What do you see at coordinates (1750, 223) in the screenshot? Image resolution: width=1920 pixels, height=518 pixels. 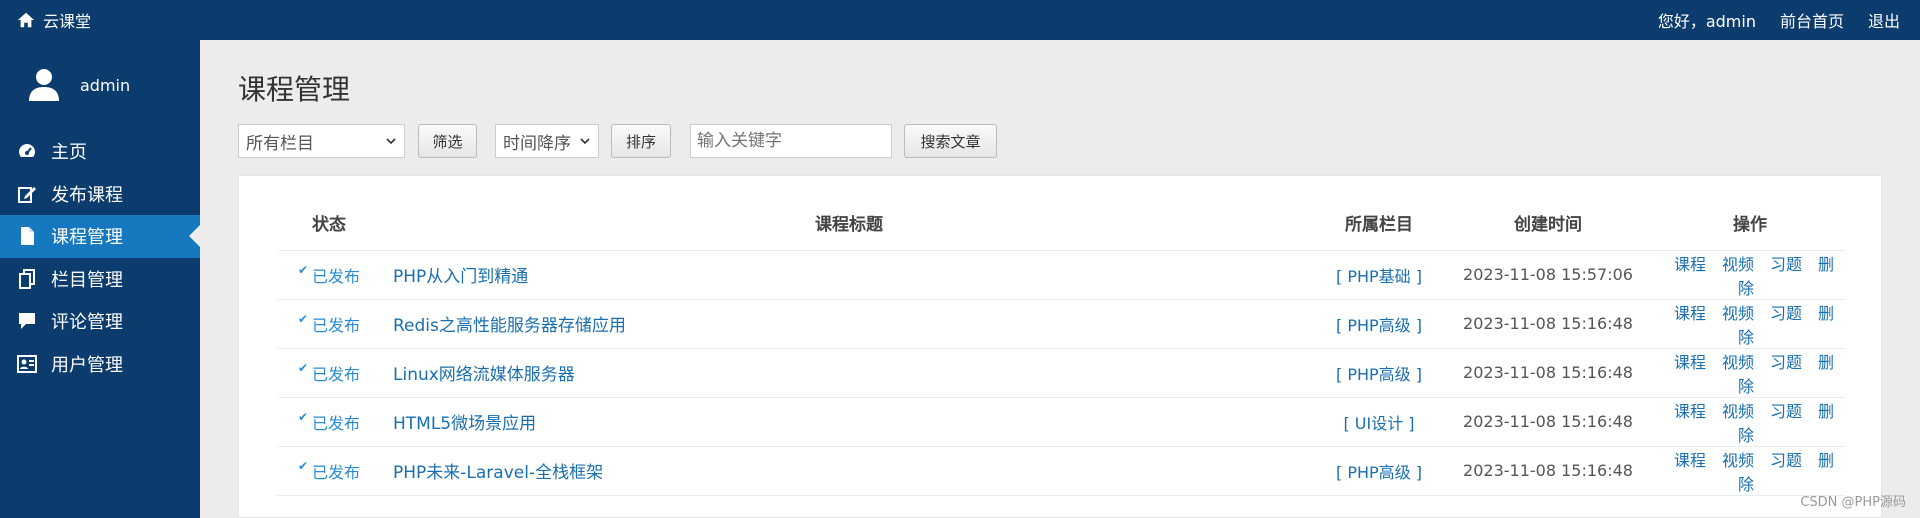 I see `header-actions: 操作` at bounding box center [1750, 223].